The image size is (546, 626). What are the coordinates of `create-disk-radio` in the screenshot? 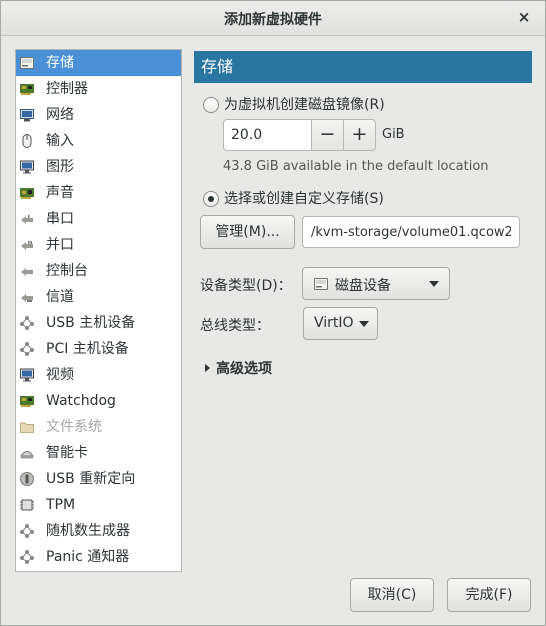 It's located at (211, 105).